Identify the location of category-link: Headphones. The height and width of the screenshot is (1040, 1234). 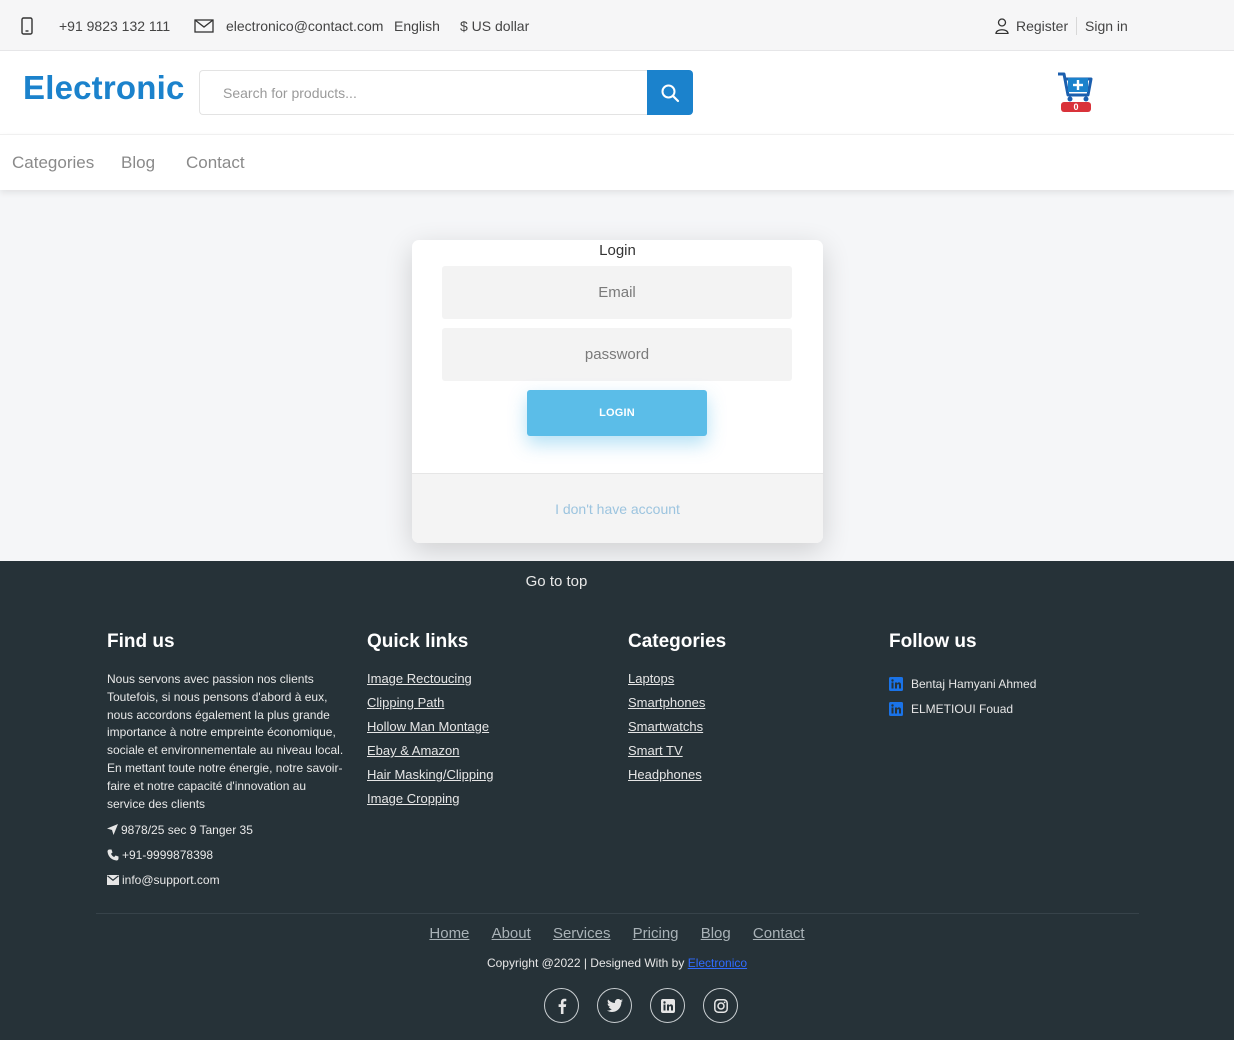
(665, 774).